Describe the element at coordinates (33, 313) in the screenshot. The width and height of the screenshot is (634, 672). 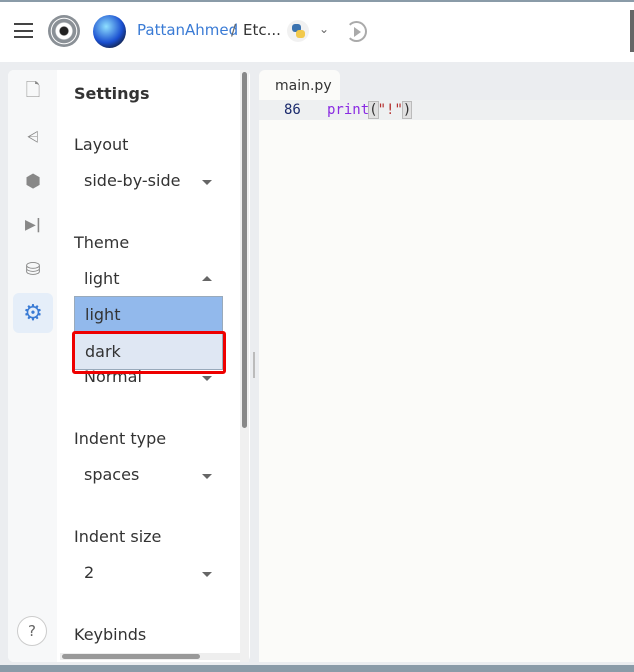
I see `gear-icon: ⚙` at that location.